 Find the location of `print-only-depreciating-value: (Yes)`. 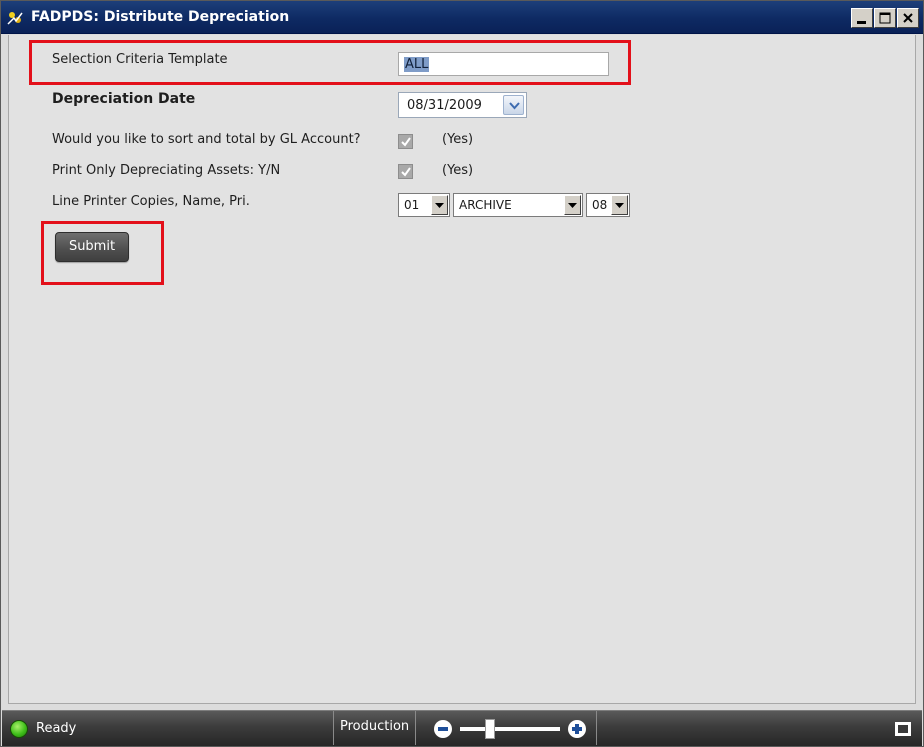

print-only-depreciating-value: (Yes) is located at coordinates (458, 170).